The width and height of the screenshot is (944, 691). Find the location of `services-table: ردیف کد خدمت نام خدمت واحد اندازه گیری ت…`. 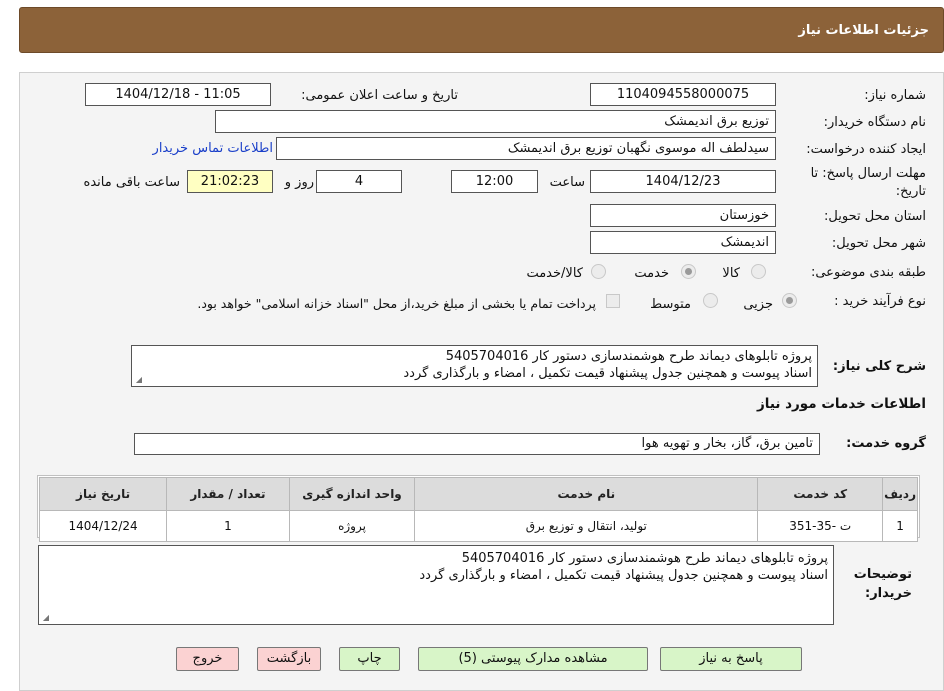

services-table: ردیف کد خدمت نام خدمت واحد اندازه گیری ت… is located at coordinates (478, 509).